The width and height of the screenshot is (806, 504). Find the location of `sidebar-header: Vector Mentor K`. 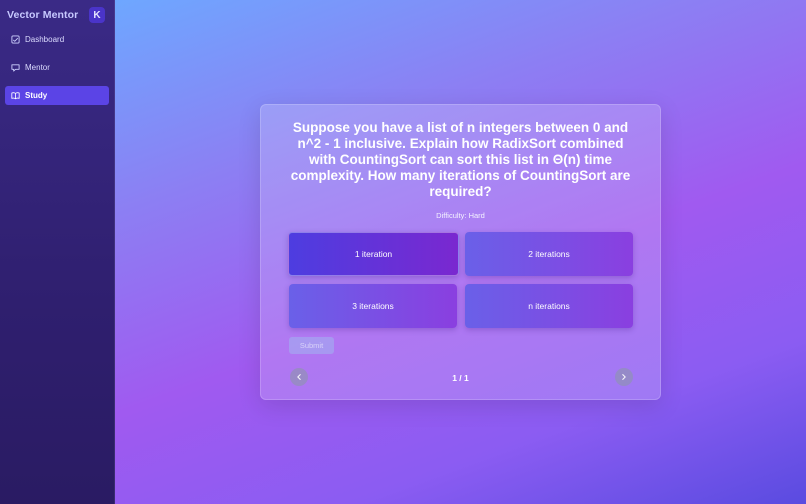

sidebar-header: Vector Mentor K is located at coordinates (57, 15).